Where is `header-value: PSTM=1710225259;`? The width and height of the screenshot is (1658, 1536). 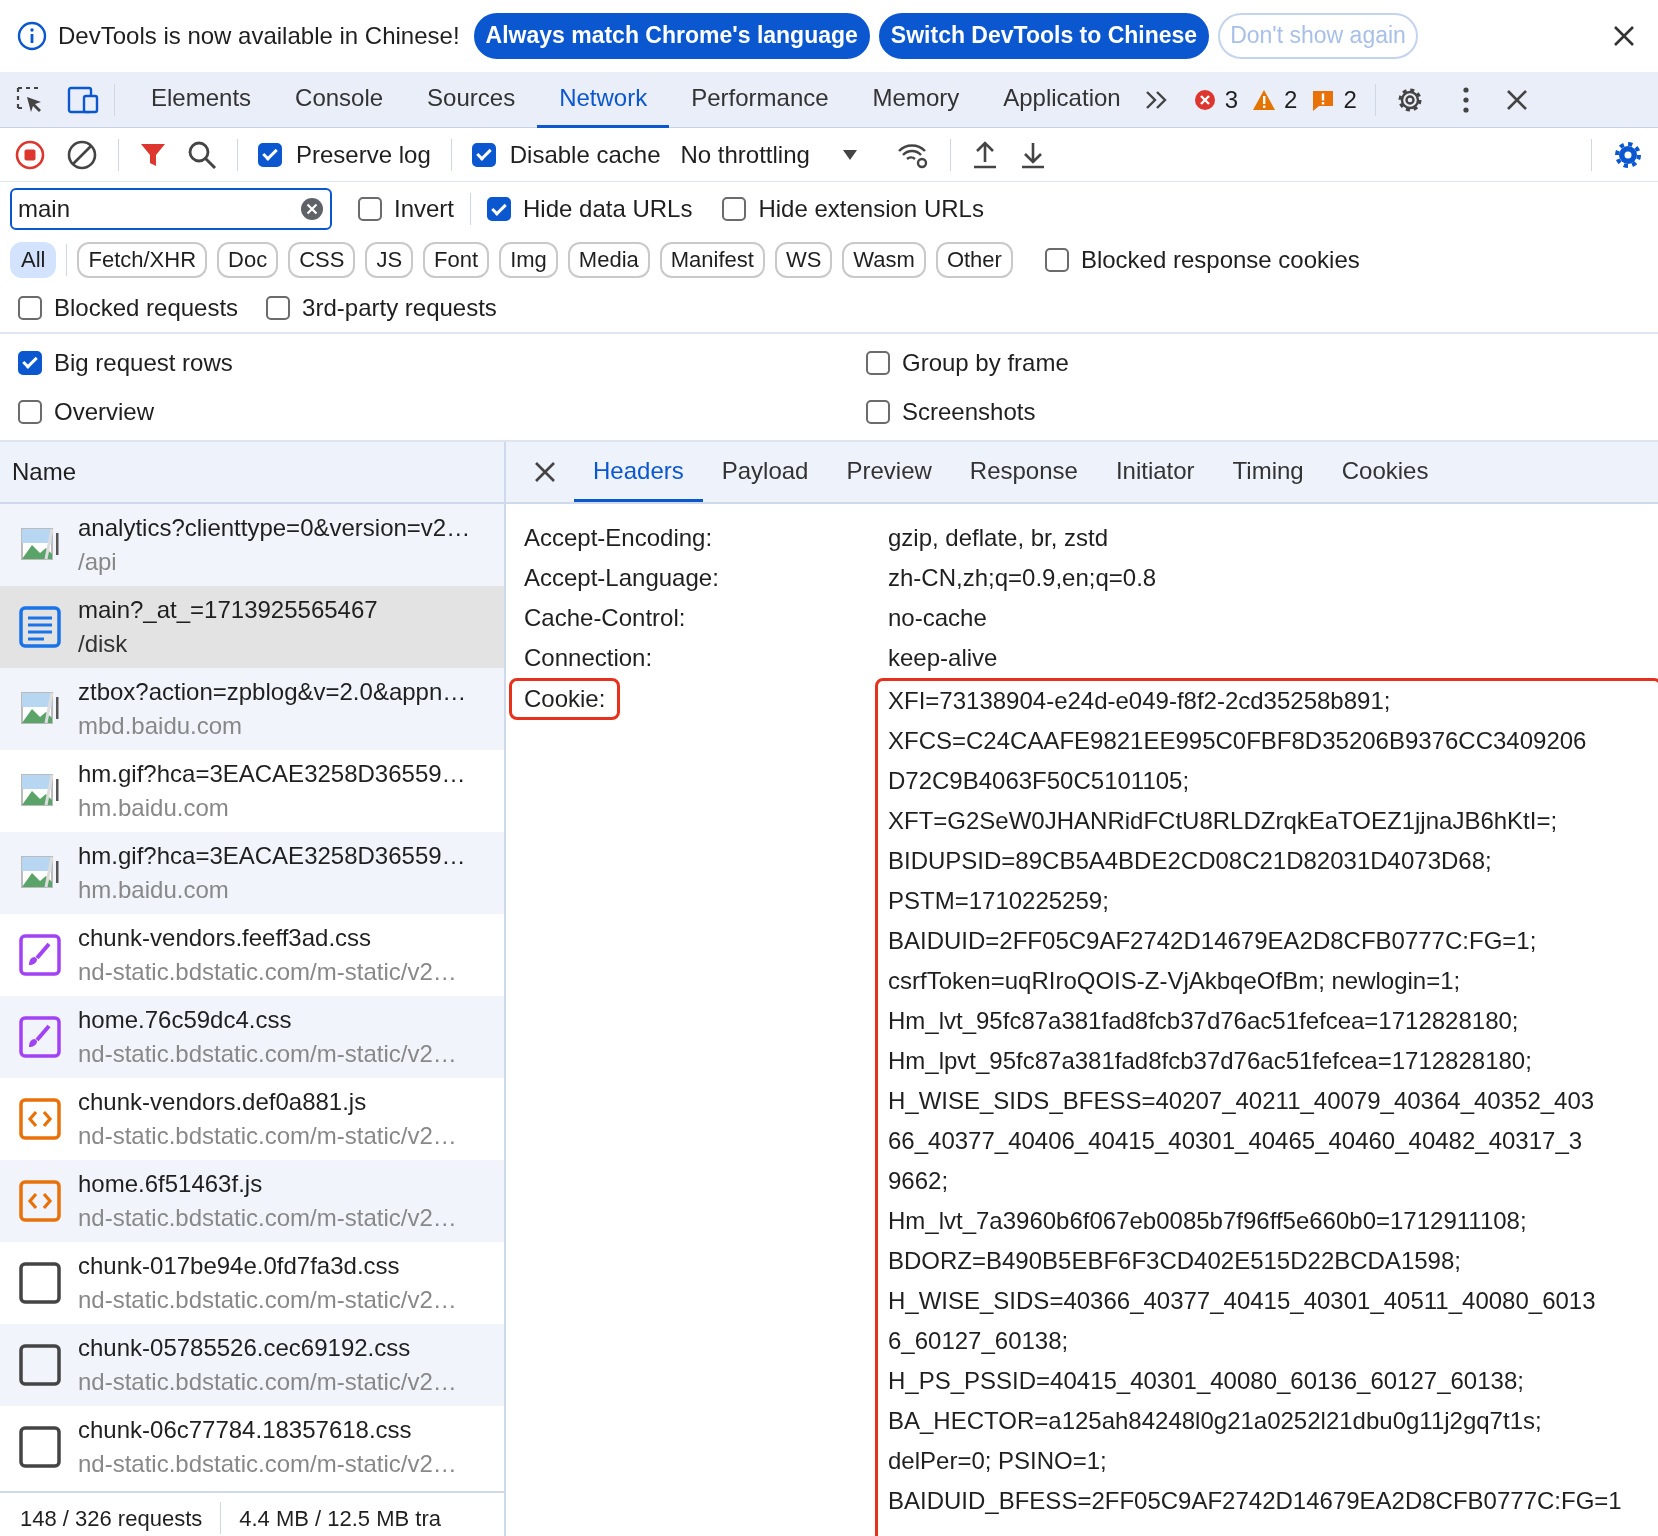 header-value: PSTM=1710225259; is located at coordinates (999, 901).